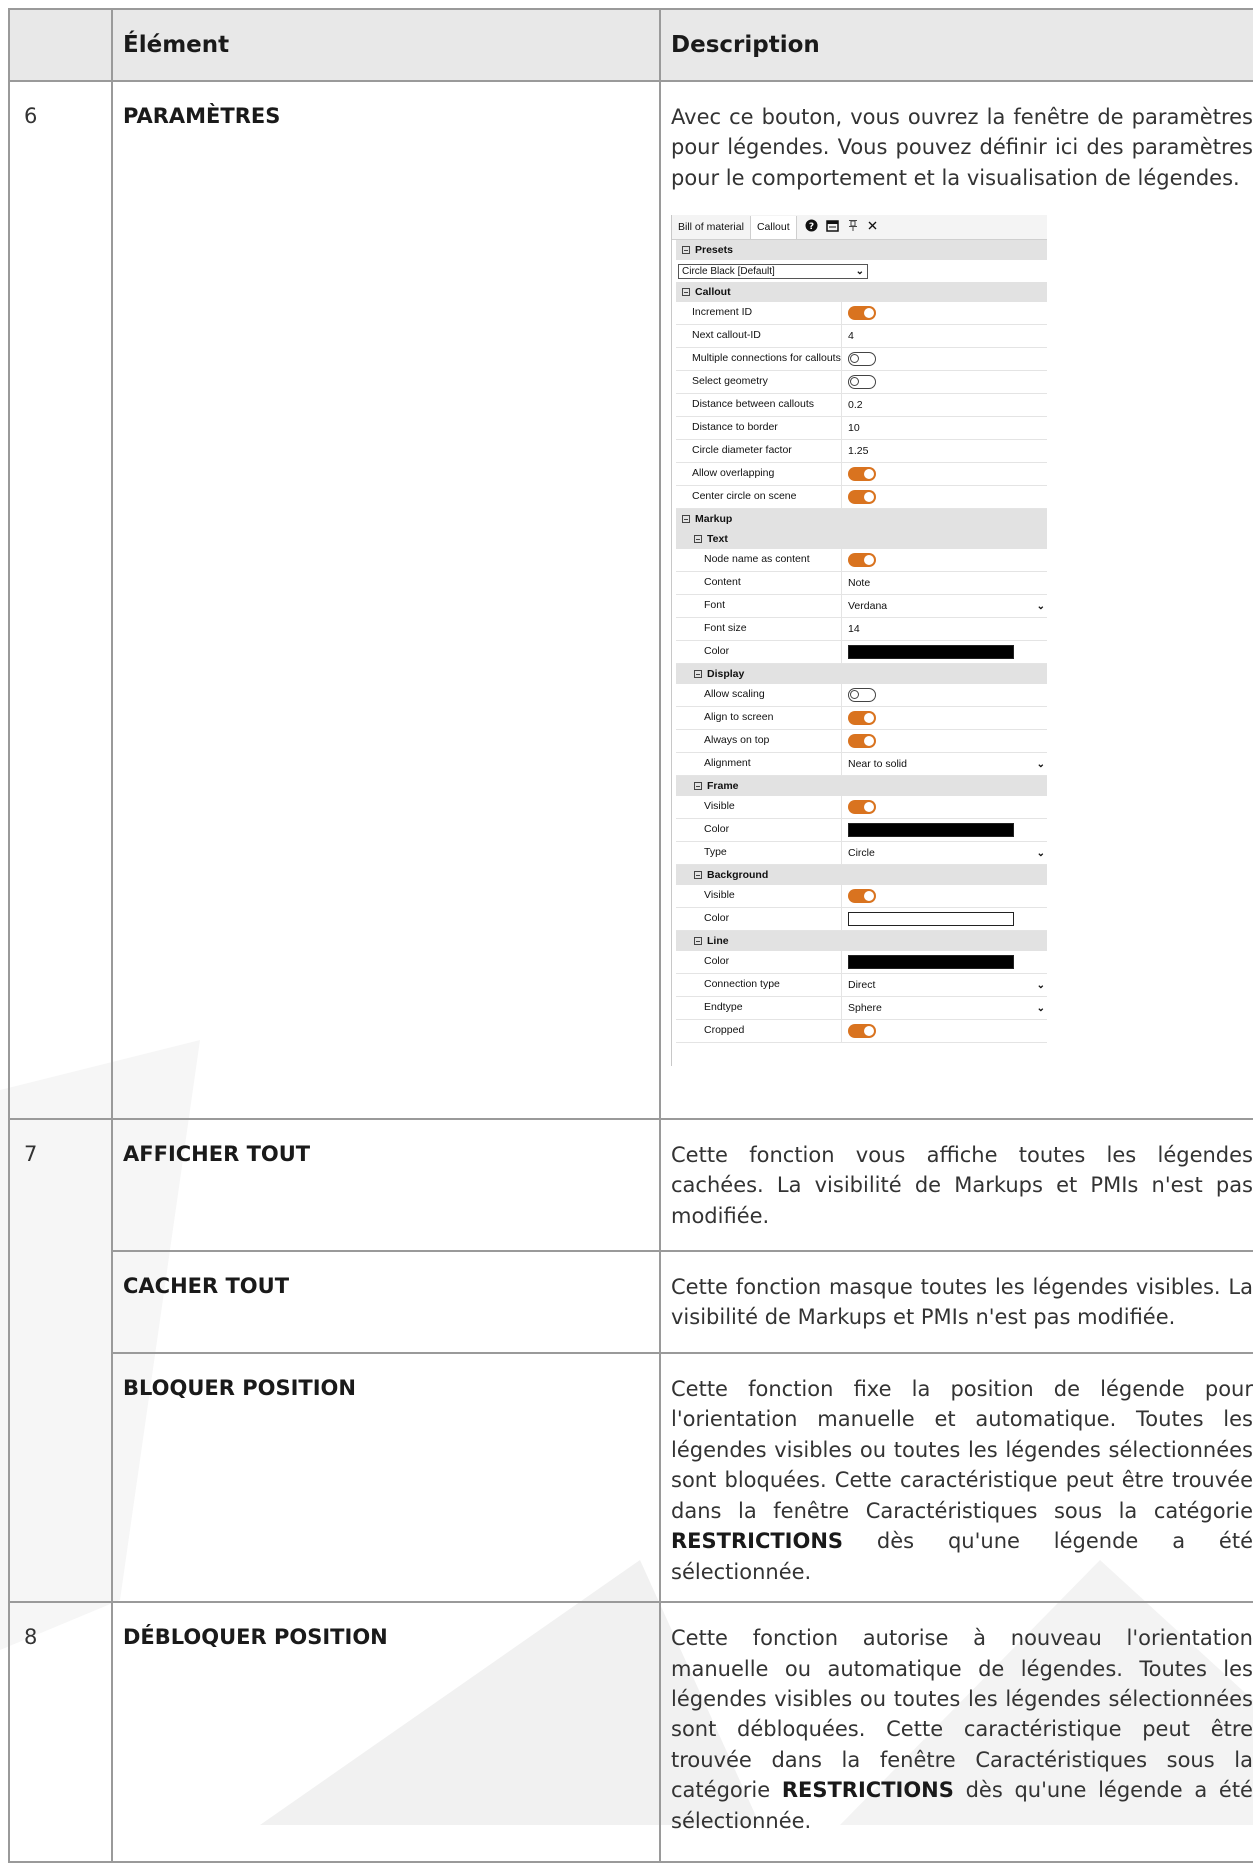 The width and height of the screenshot is (1253, 1863). I want to click on property-label: Content, so click(759, 583).